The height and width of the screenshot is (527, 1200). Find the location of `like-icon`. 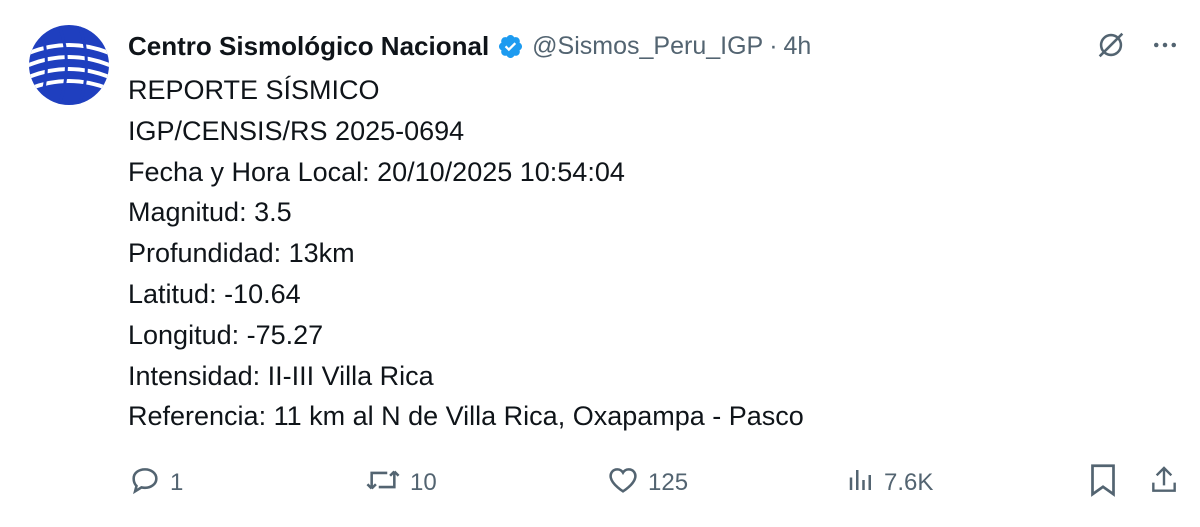

like-icon is located at coordinates (623, 483).